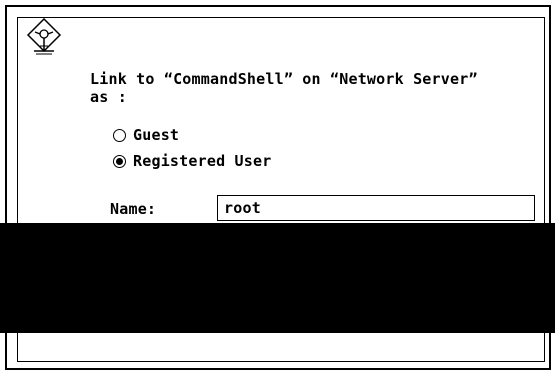  Describe the element at coordinates (202, 161) in the screenshot. I see `radio-label-registered-user: Registered User` at that location.